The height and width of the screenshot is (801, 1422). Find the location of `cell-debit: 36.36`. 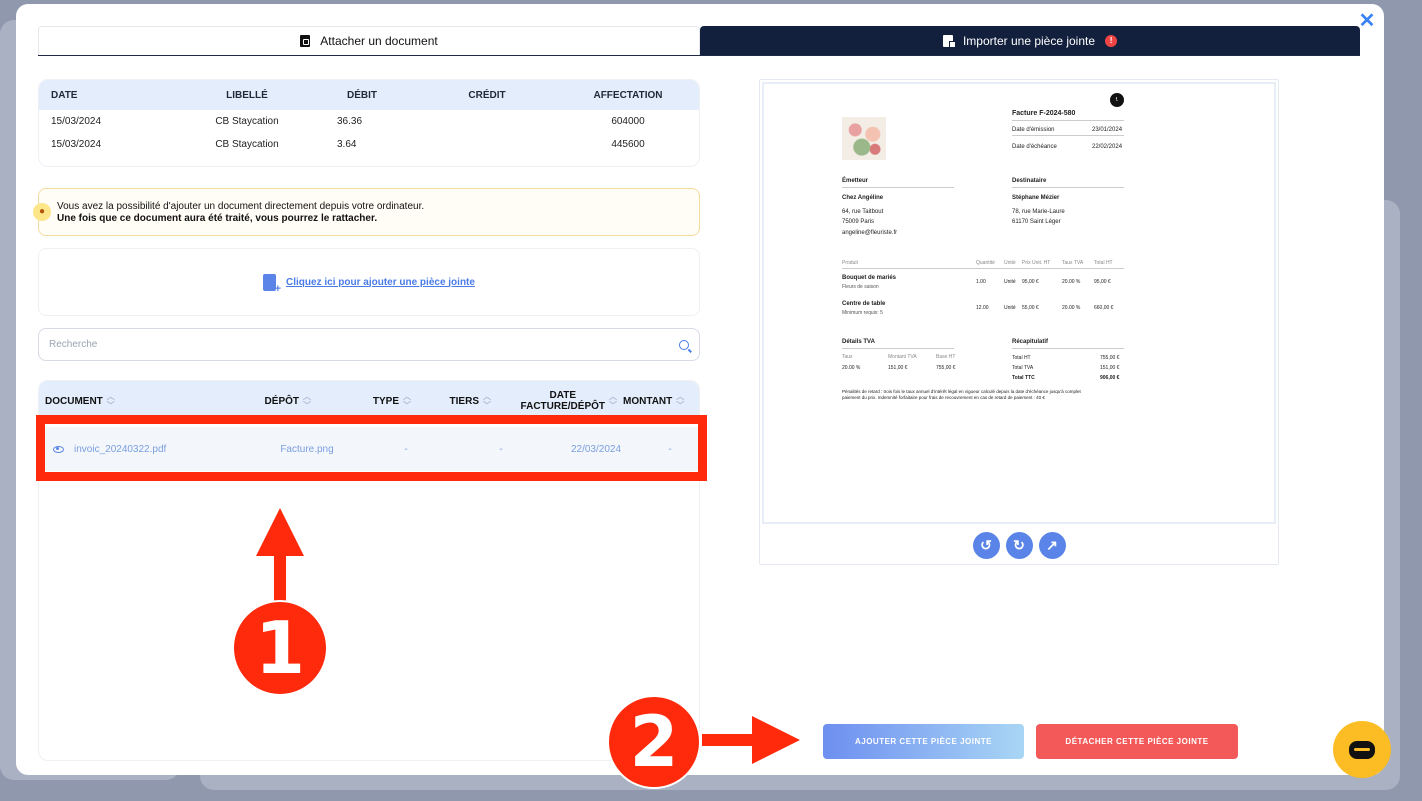

cell-debit: 36.36 is located at coordinates (350, 121).